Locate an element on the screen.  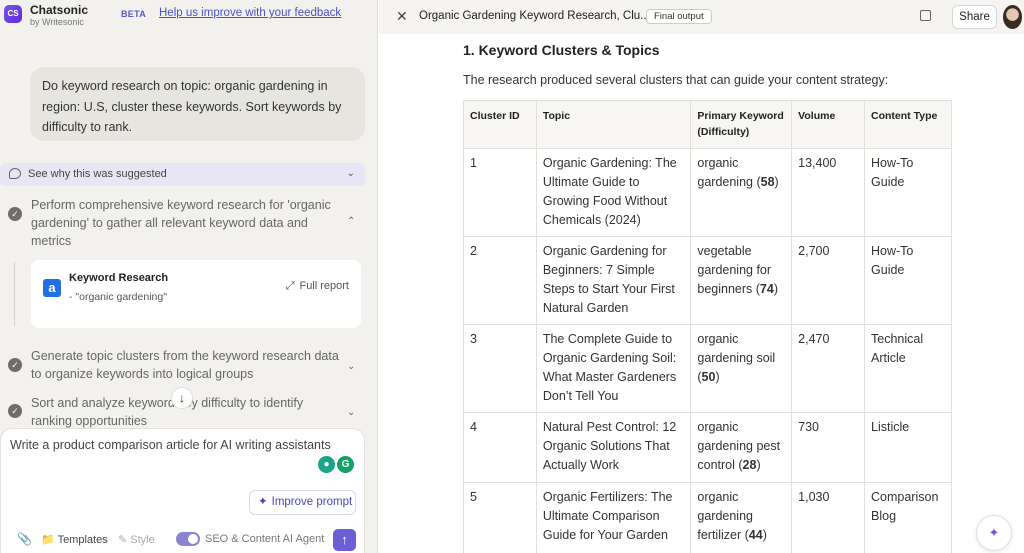
bulb-icon: ● is located at coordinates (326, 464).